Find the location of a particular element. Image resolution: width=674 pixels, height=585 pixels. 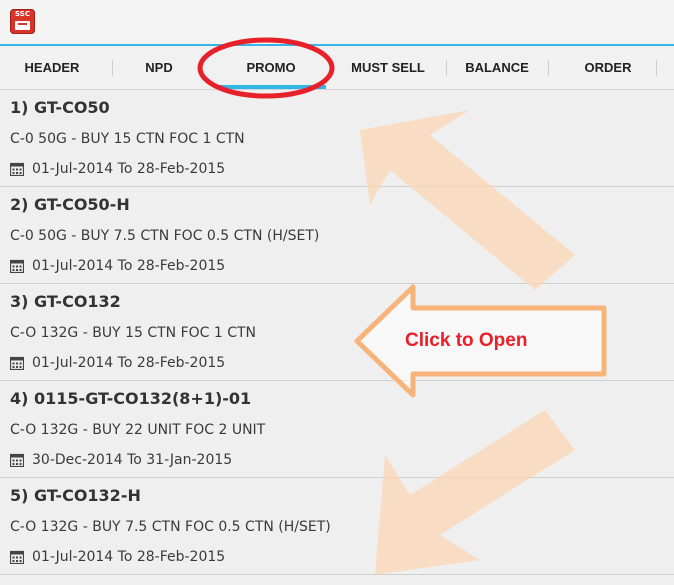

promo-title: 4) 0115-GT-CO132(8+1)-01 is located at coordinates (131, 398).